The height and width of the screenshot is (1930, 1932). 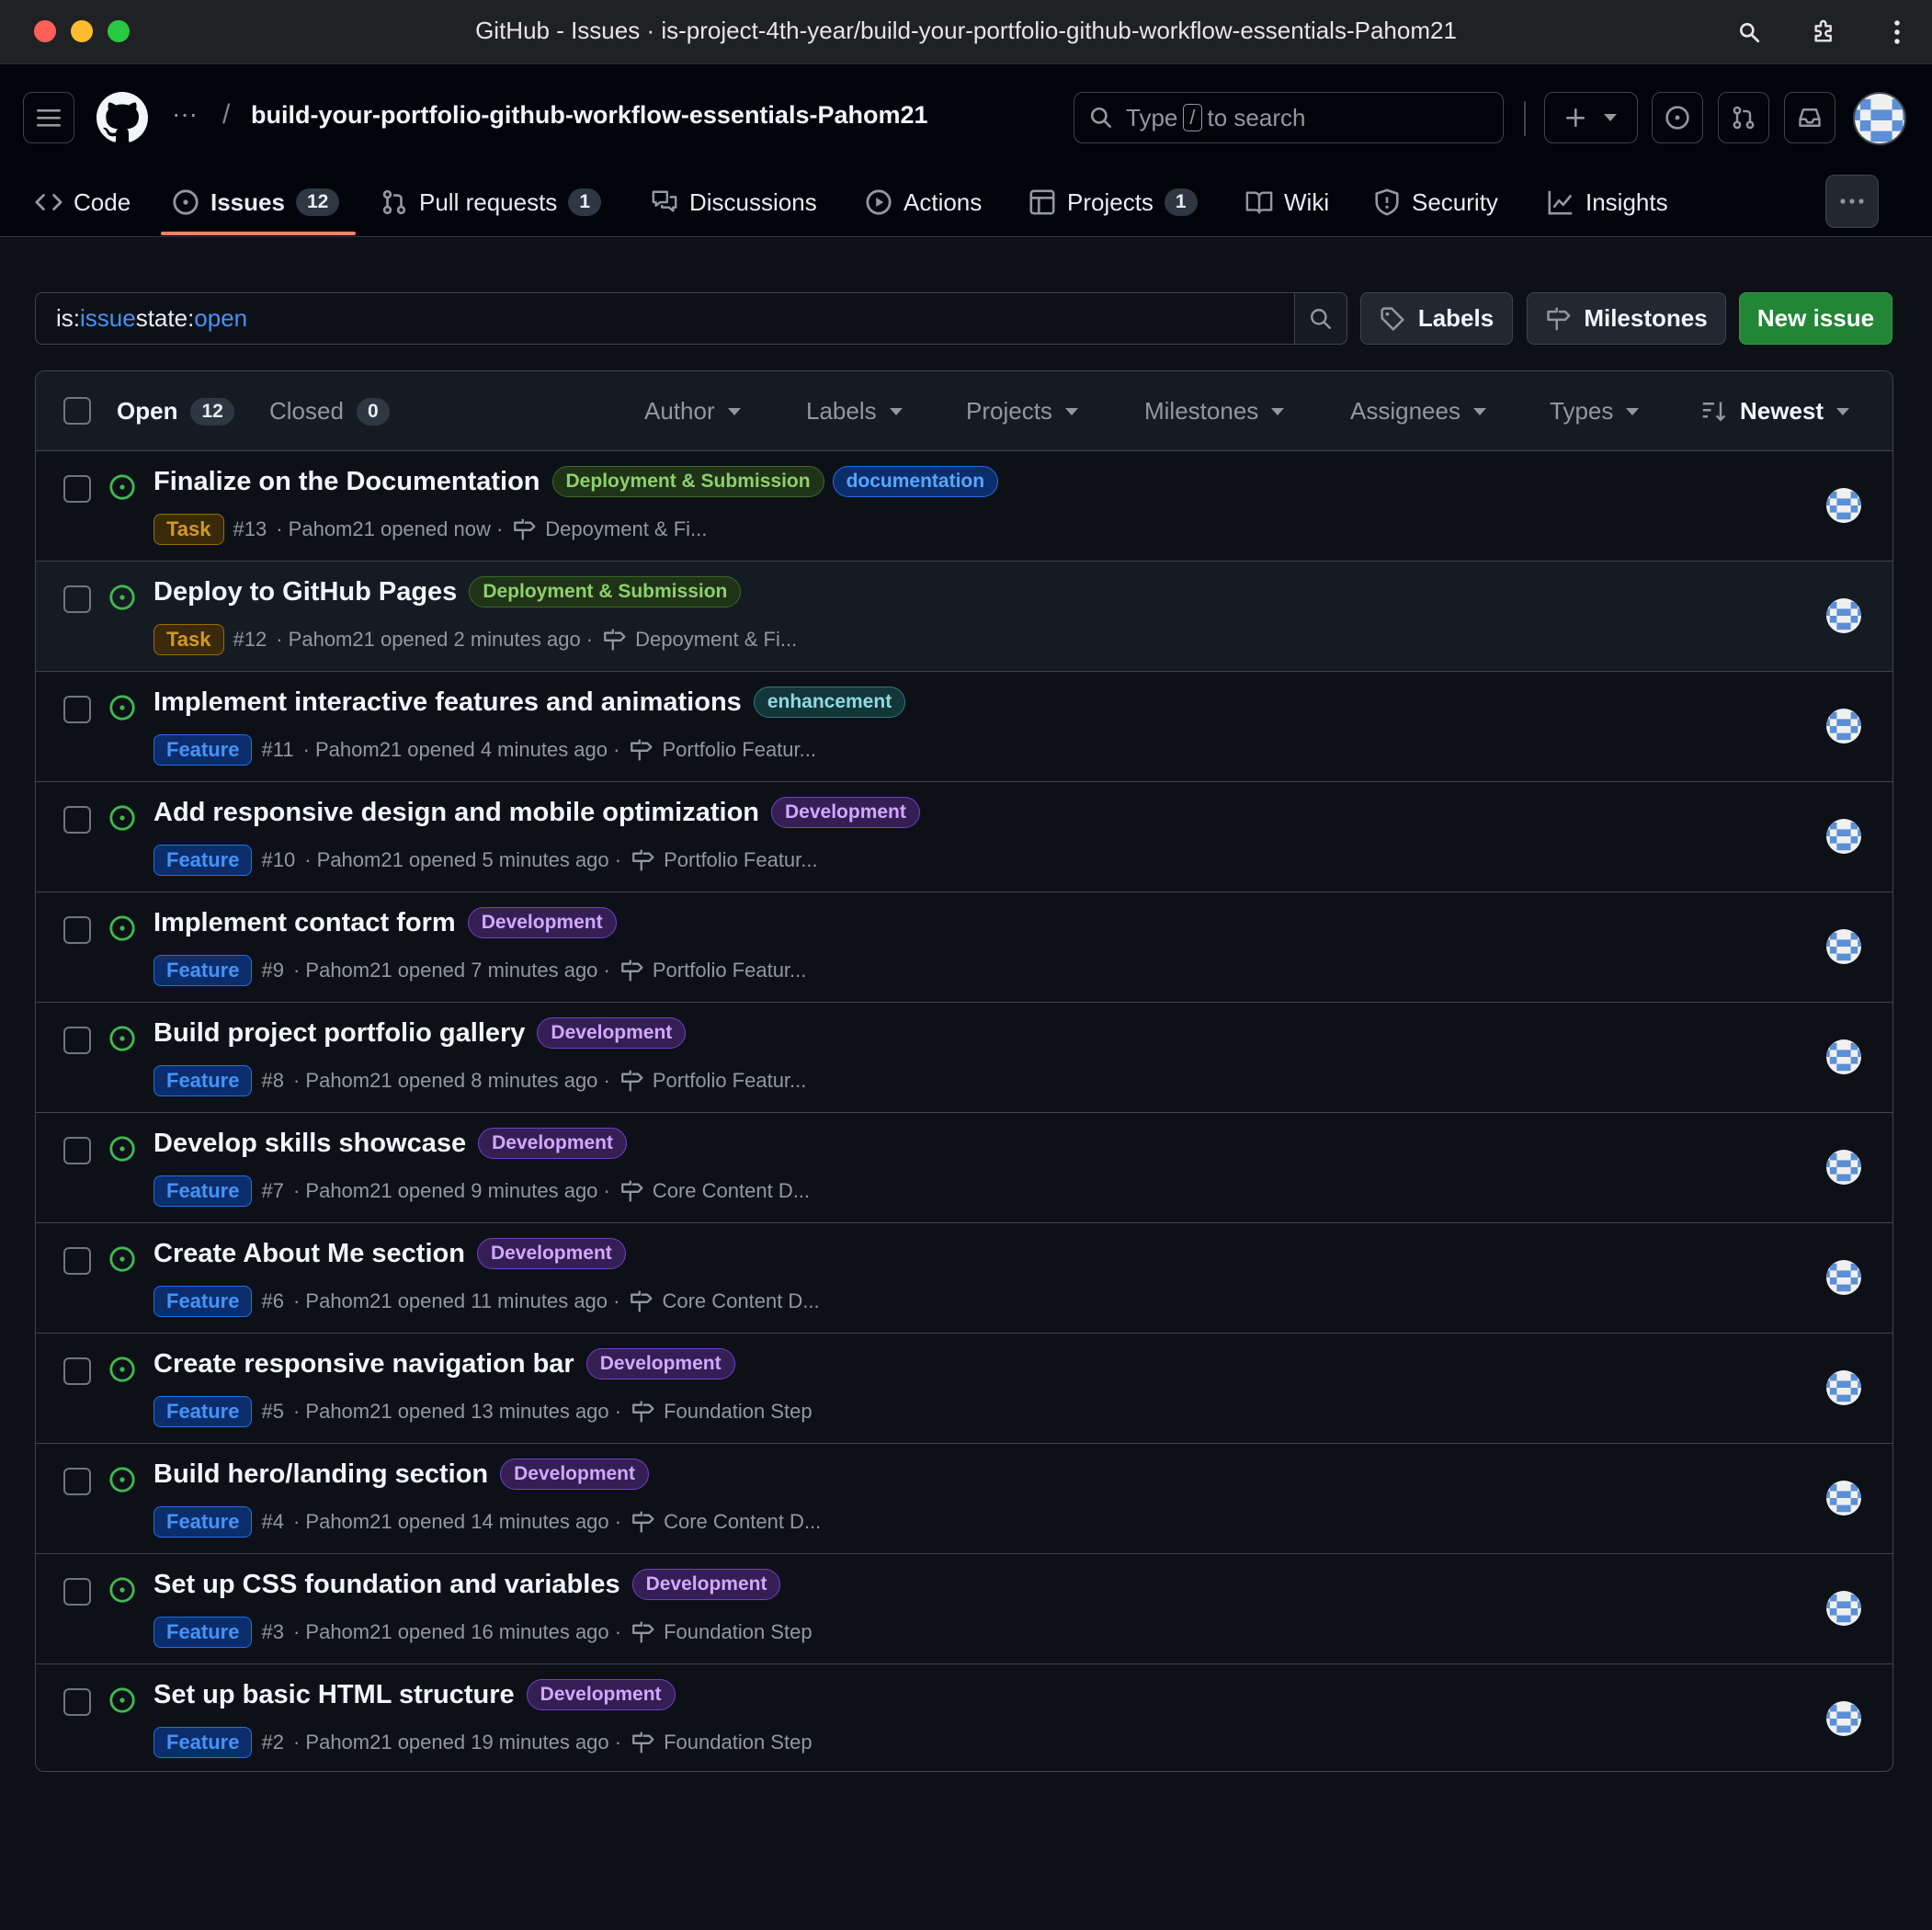 I want to click on breadcrumb-overflow: ···, so click(x=185, y=114).